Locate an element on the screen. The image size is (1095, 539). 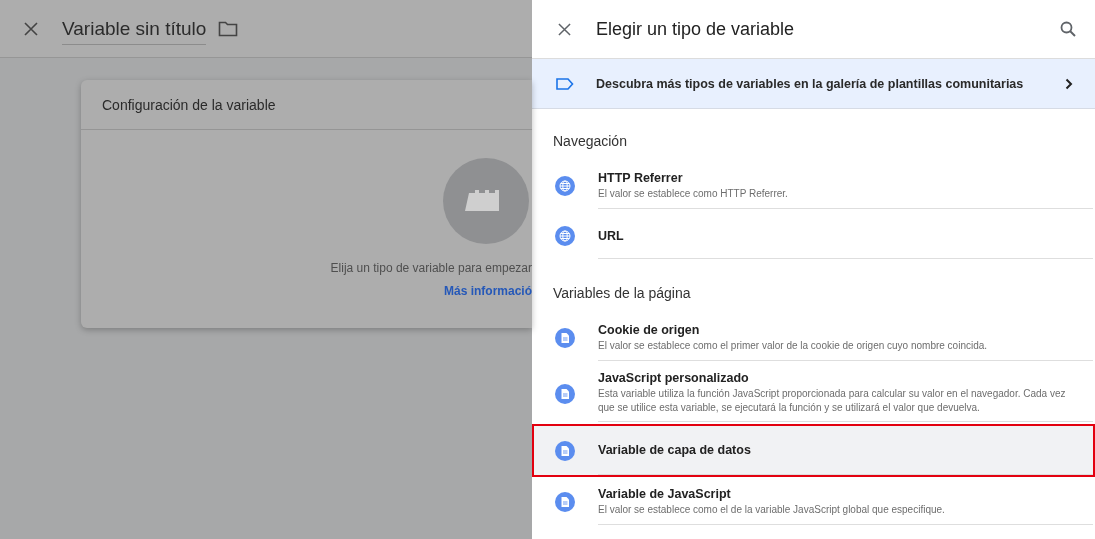
card-title: Configuración de la variable is located at coordinates (306, 105).